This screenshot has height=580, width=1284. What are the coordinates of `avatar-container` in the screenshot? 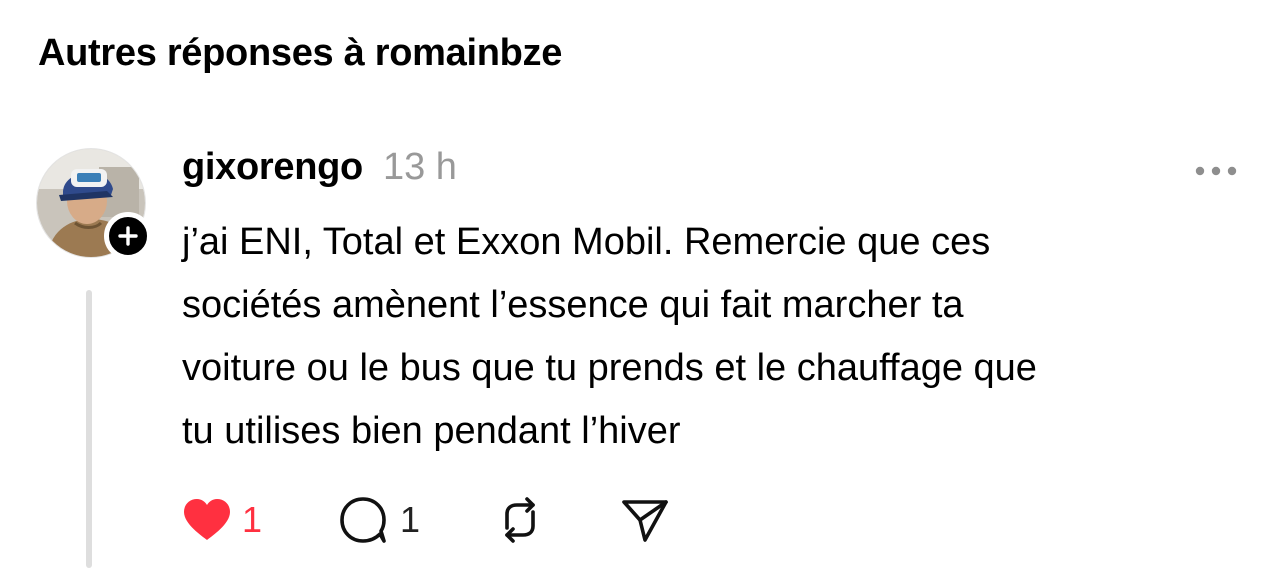 It's located at (94, 204).